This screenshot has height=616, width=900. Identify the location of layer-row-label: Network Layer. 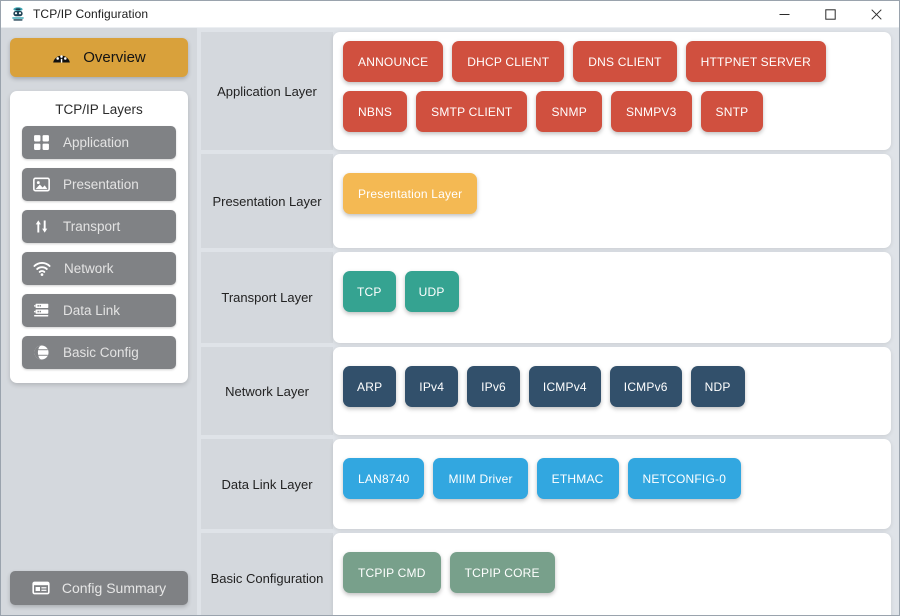
(267, 391).